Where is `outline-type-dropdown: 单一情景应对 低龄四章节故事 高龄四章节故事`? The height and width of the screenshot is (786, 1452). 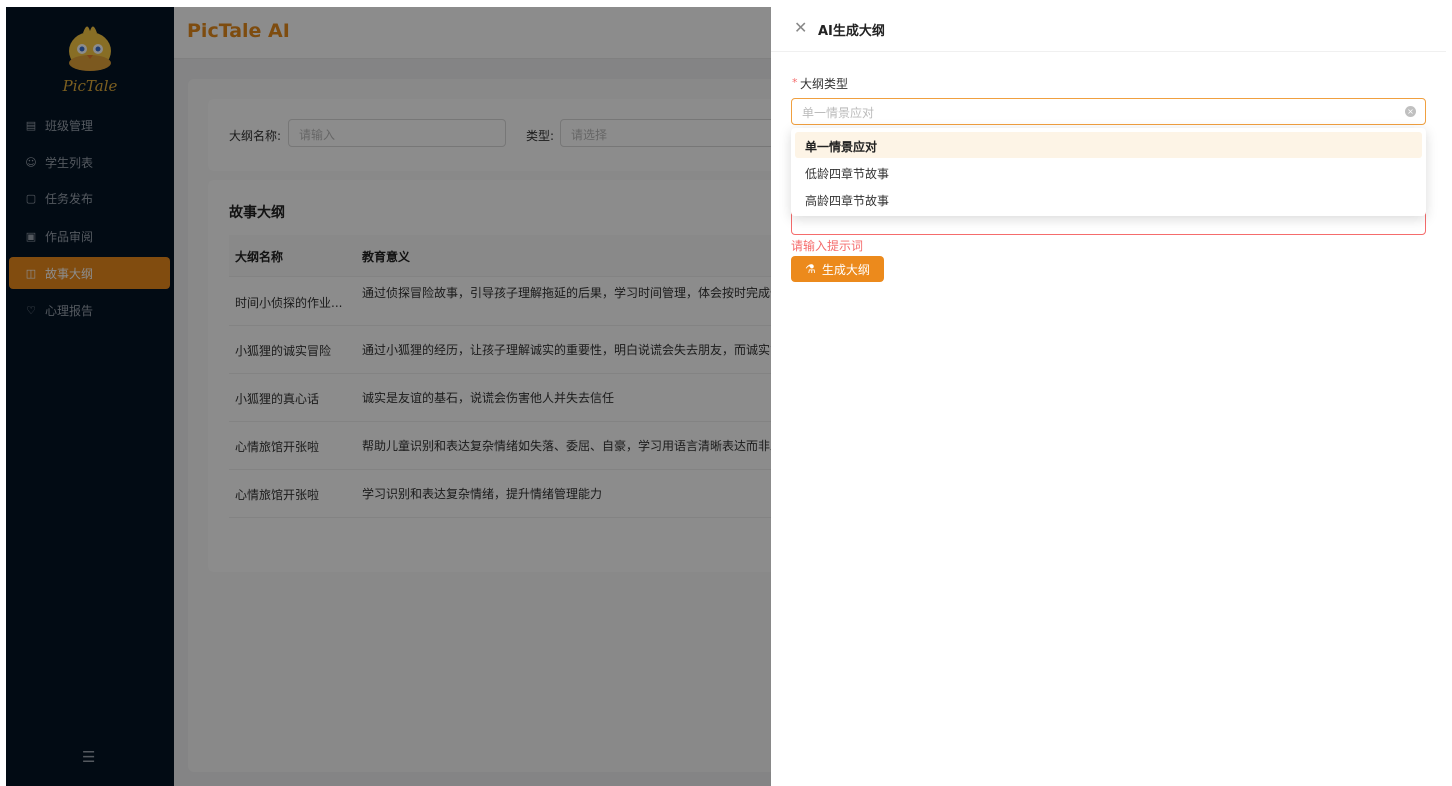 outline-type-dropdown: 单一情景应对 低龄四章节故事 高龄四章节故事 is located at coordinates (1108, 172).